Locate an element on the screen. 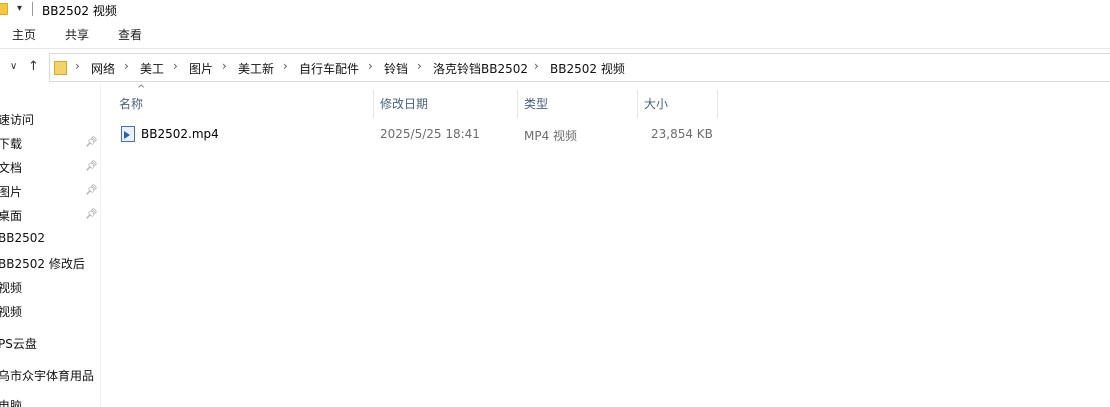 The height and width of the screenshot is (407, 1110). breadcrumb-item: 网络 is located at coordinates (103, 68).